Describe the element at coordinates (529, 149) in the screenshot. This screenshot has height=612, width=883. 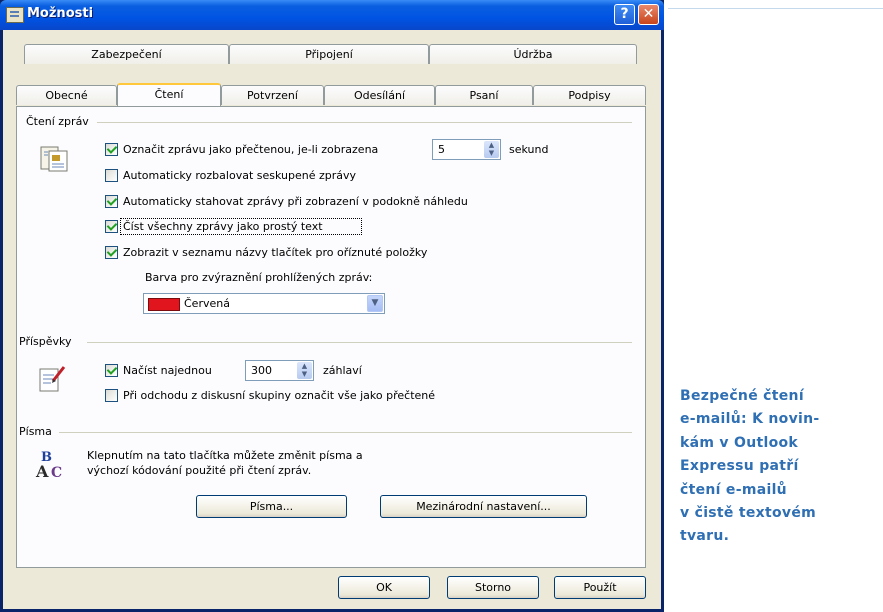
I see `seconds-label: sekund` at that location.